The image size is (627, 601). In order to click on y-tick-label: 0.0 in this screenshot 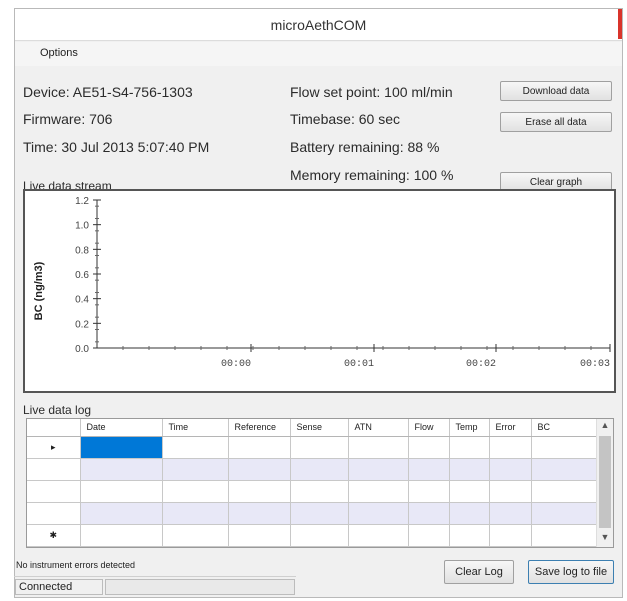, I will do `click(82, 349)`.